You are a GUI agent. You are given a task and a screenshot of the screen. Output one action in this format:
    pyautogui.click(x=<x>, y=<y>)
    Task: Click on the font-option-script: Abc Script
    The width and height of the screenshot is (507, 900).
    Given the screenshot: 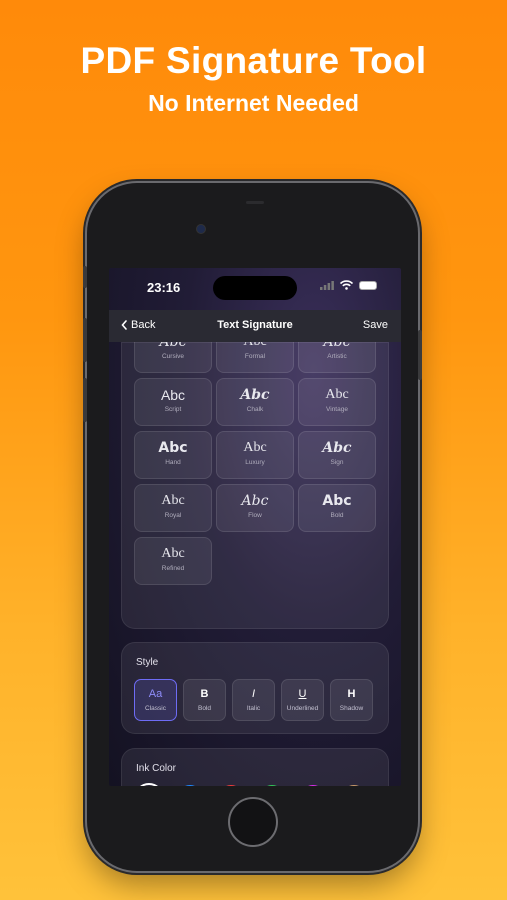 What is the action you would take?
    pyautogui.click(x=173, y=402)
    